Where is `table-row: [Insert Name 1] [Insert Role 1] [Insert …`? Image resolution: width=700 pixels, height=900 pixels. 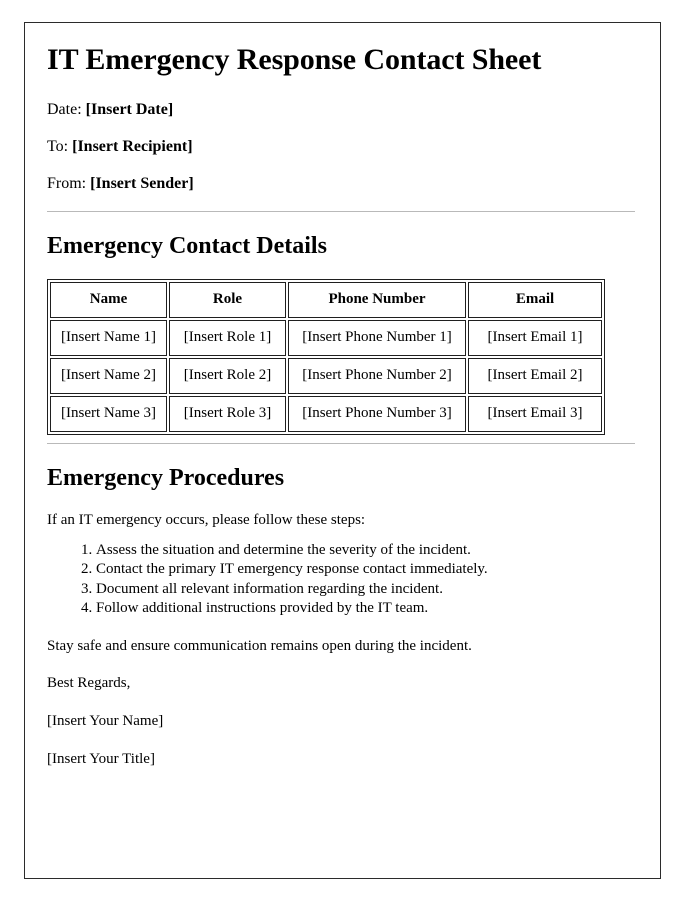 table-row: [Insert Name 1] [Insert Role 1] [Insert … is located at coordinates (326, 337).